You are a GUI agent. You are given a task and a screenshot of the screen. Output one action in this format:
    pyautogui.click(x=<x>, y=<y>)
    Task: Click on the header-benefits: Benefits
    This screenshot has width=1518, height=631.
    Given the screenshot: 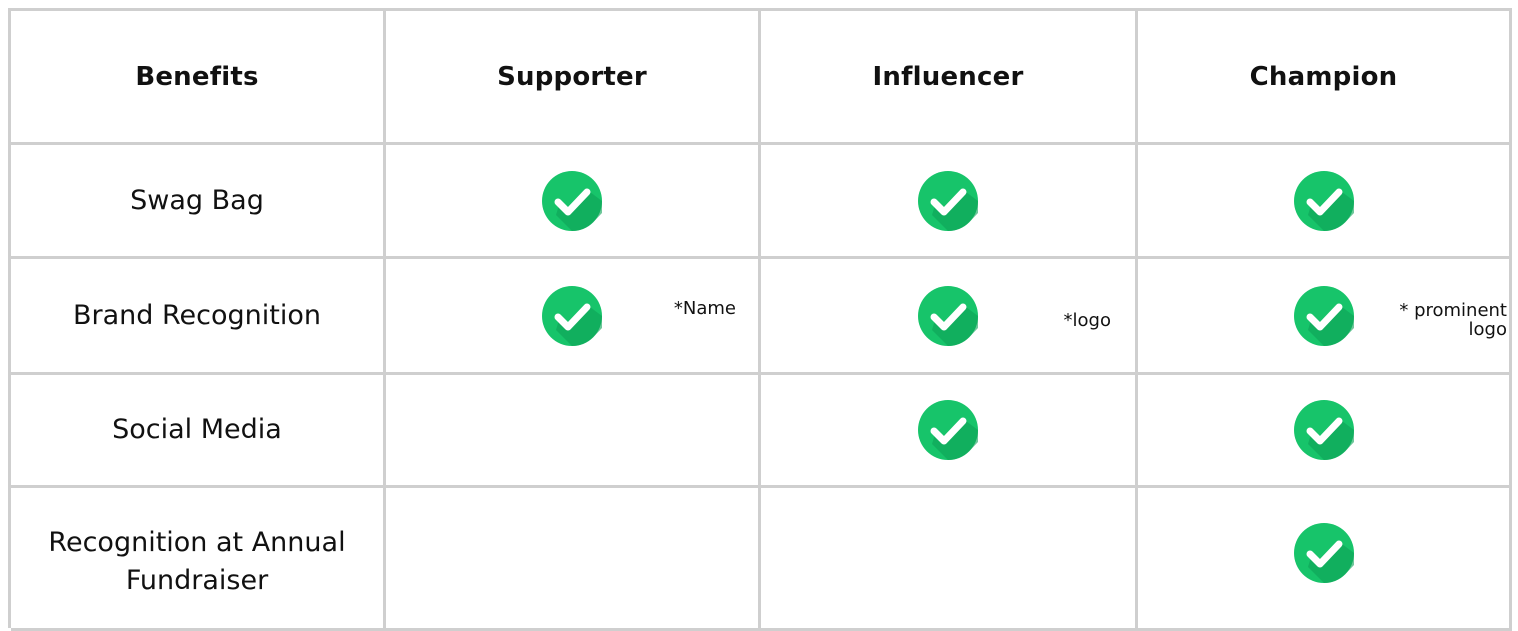 What is the action you would take?
    pyautogui.click(x=197, y=76)
    